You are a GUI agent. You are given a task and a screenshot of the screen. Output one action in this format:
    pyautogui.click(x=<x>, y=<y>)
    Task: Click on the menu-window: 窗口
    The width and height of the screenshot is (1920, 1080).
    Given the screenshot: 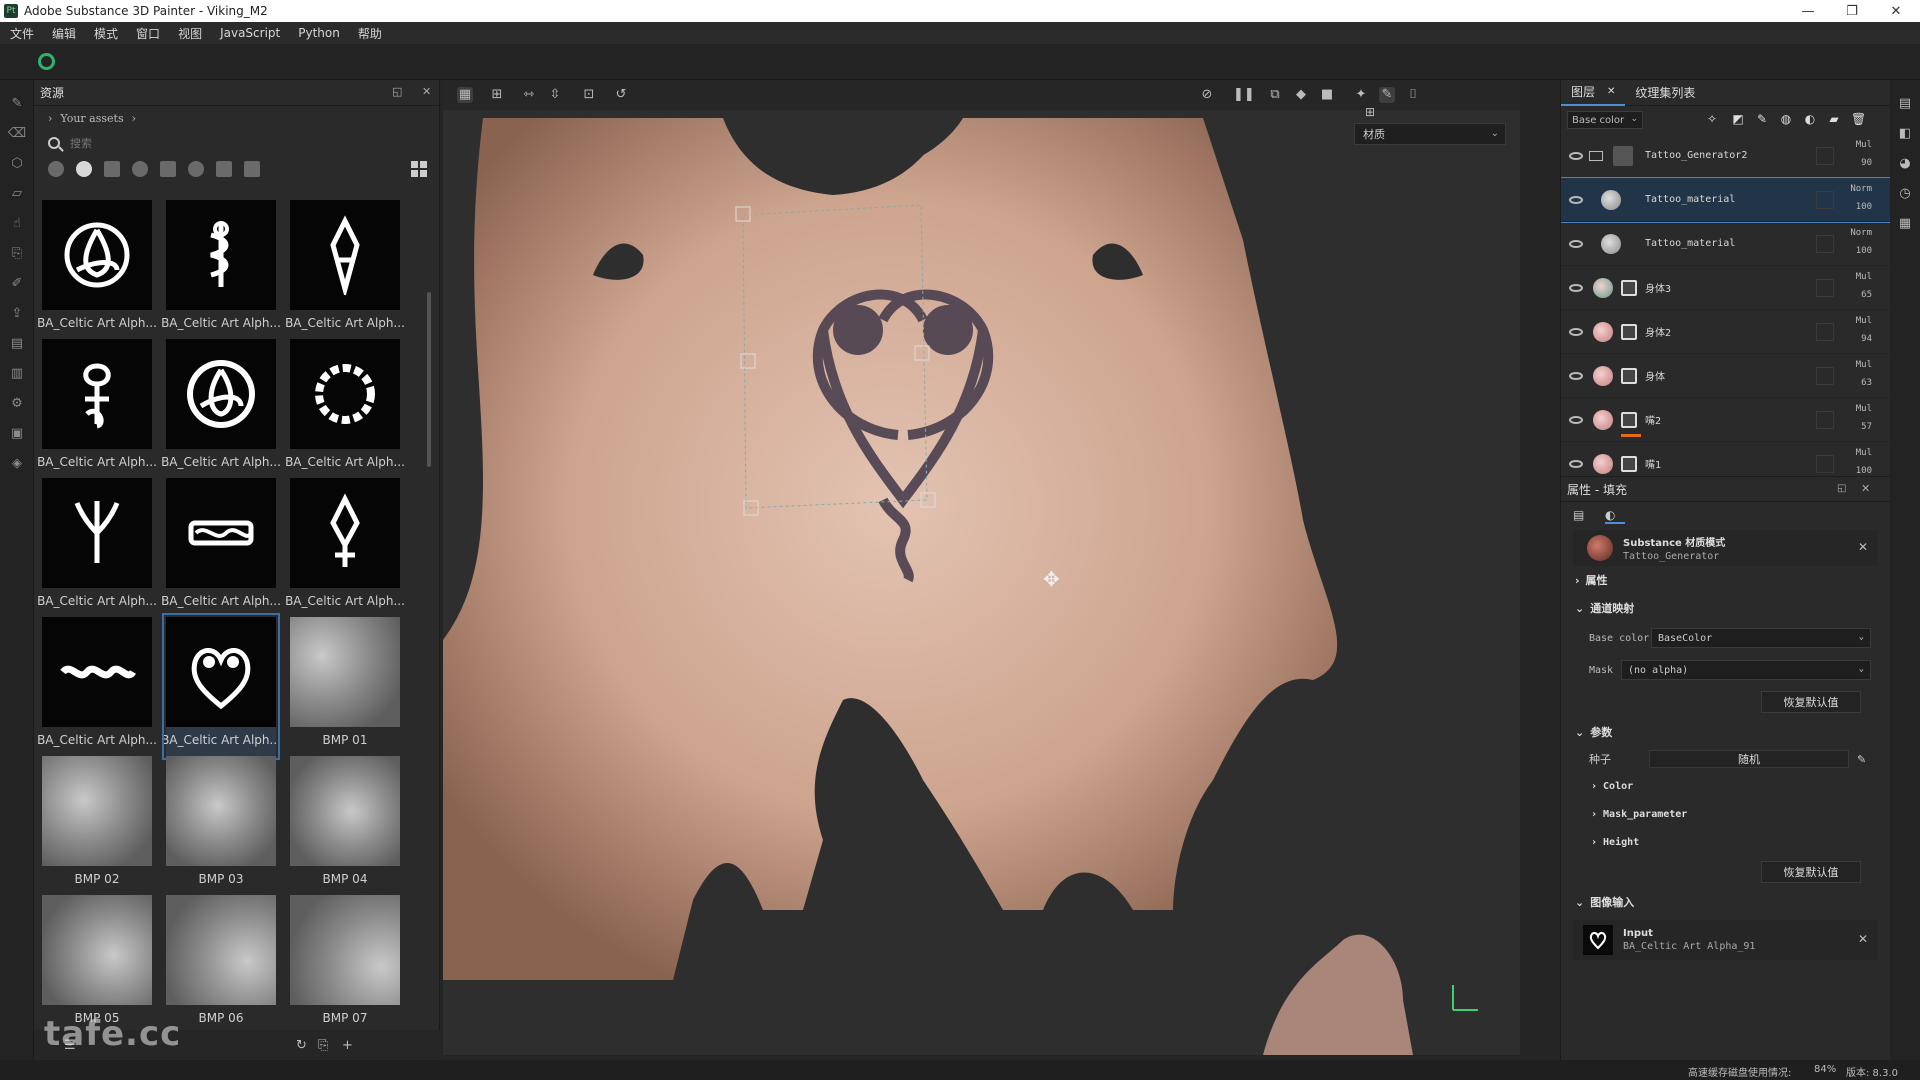 What is the action you would take?
    pyautogui.click(x=148, y=33)
    